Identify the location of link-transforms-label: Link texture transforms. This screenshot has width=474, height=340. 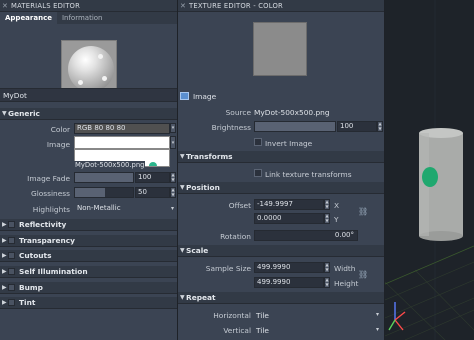
(308, 174).